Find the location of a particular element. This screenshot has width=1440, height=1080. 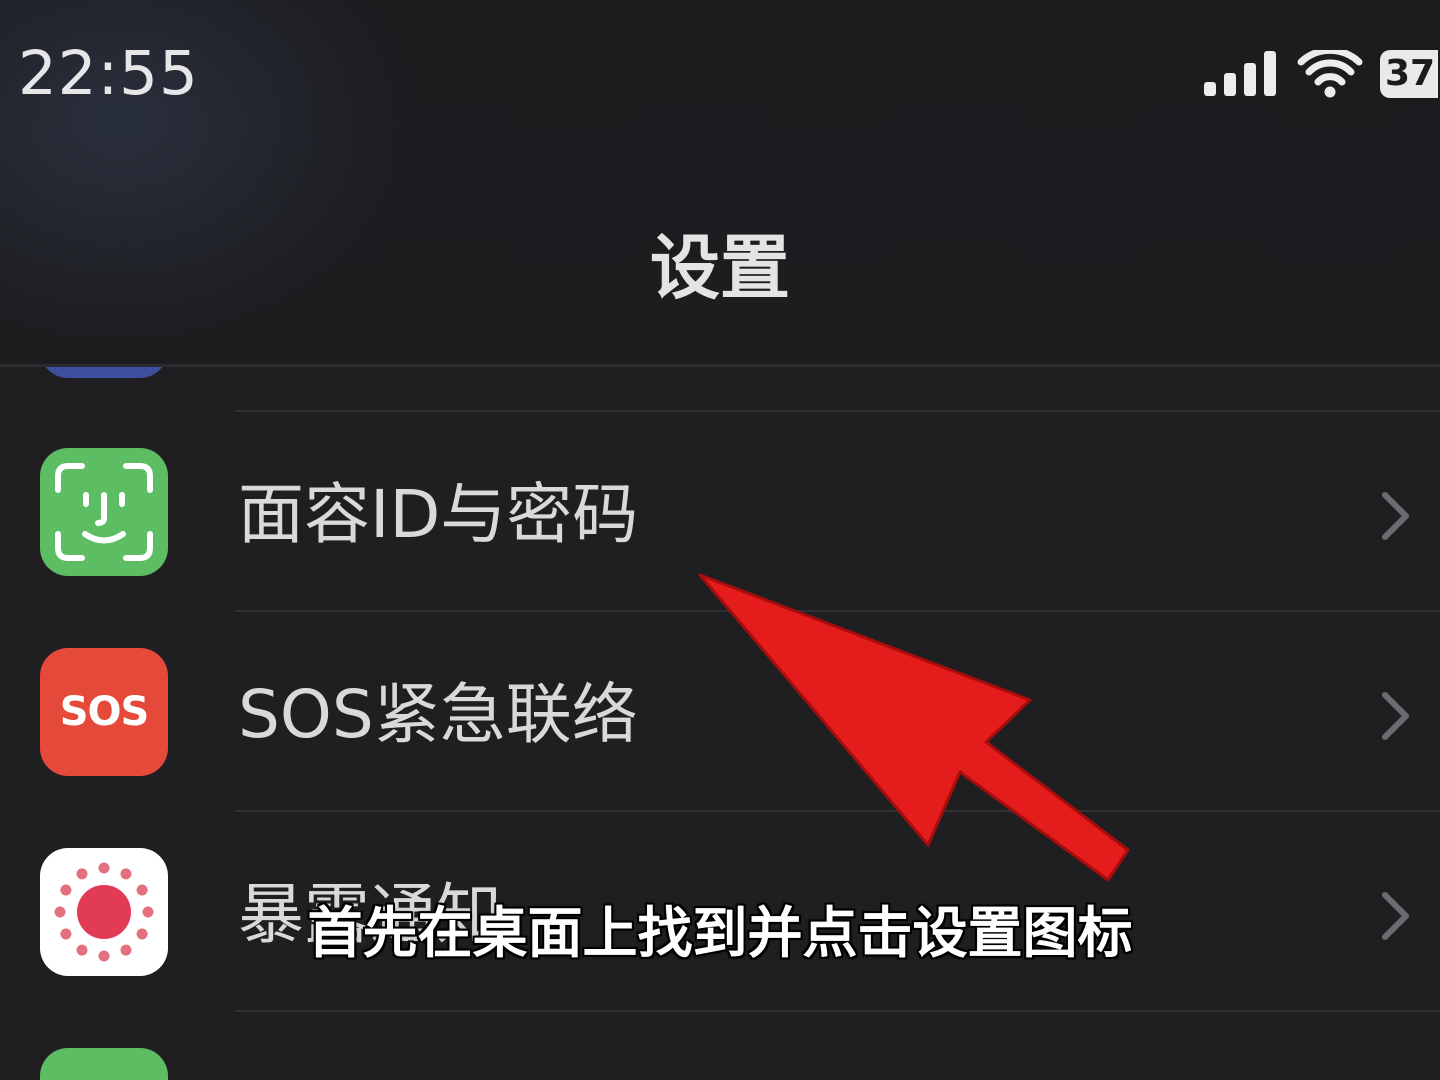

battery-level: 37 is located at coordinates (1410, 73).